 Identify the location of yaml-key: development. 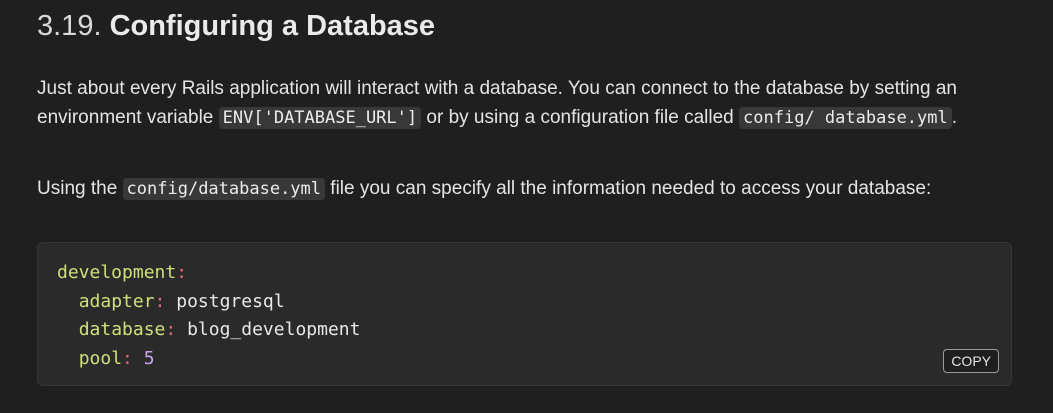
(117, 272).